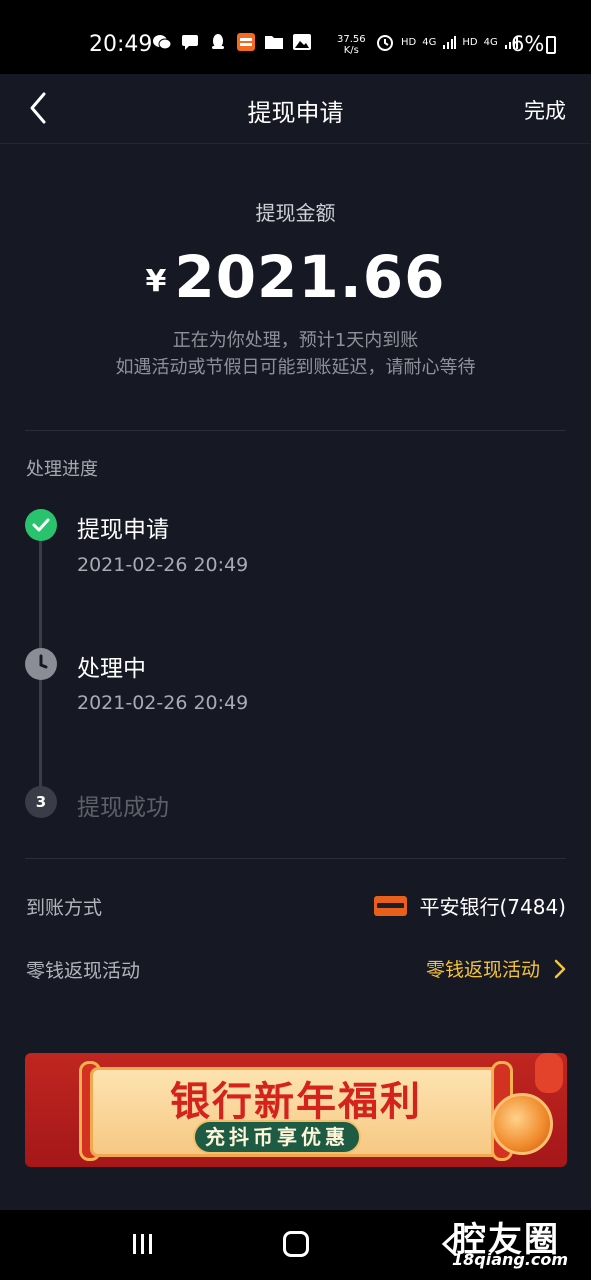 This screenshot has width=591, height=1280. I want to click on promo-link-text: 零钱返现活动, so click(482, 970).